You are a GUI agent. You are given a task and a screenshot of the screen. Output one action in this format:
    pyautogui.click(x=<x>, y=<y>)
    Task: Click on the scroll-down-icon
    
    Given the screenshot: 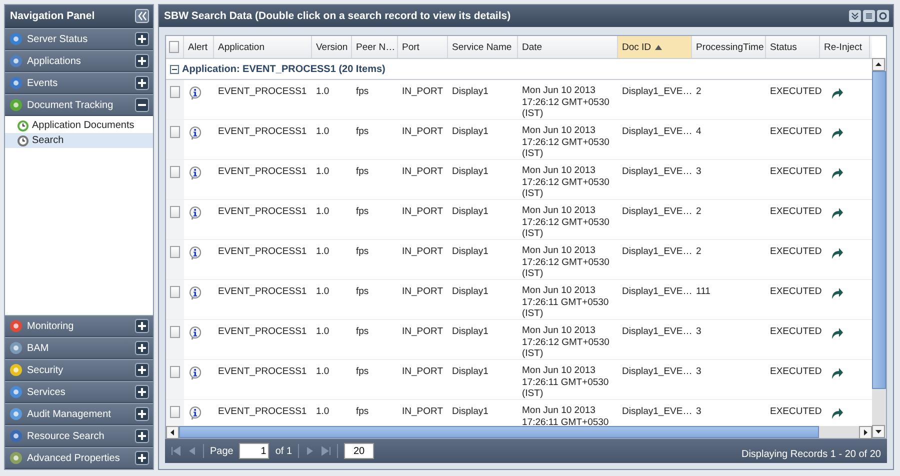 What is the action you would take?
    pyautogui.click(x=878, y=431)
    